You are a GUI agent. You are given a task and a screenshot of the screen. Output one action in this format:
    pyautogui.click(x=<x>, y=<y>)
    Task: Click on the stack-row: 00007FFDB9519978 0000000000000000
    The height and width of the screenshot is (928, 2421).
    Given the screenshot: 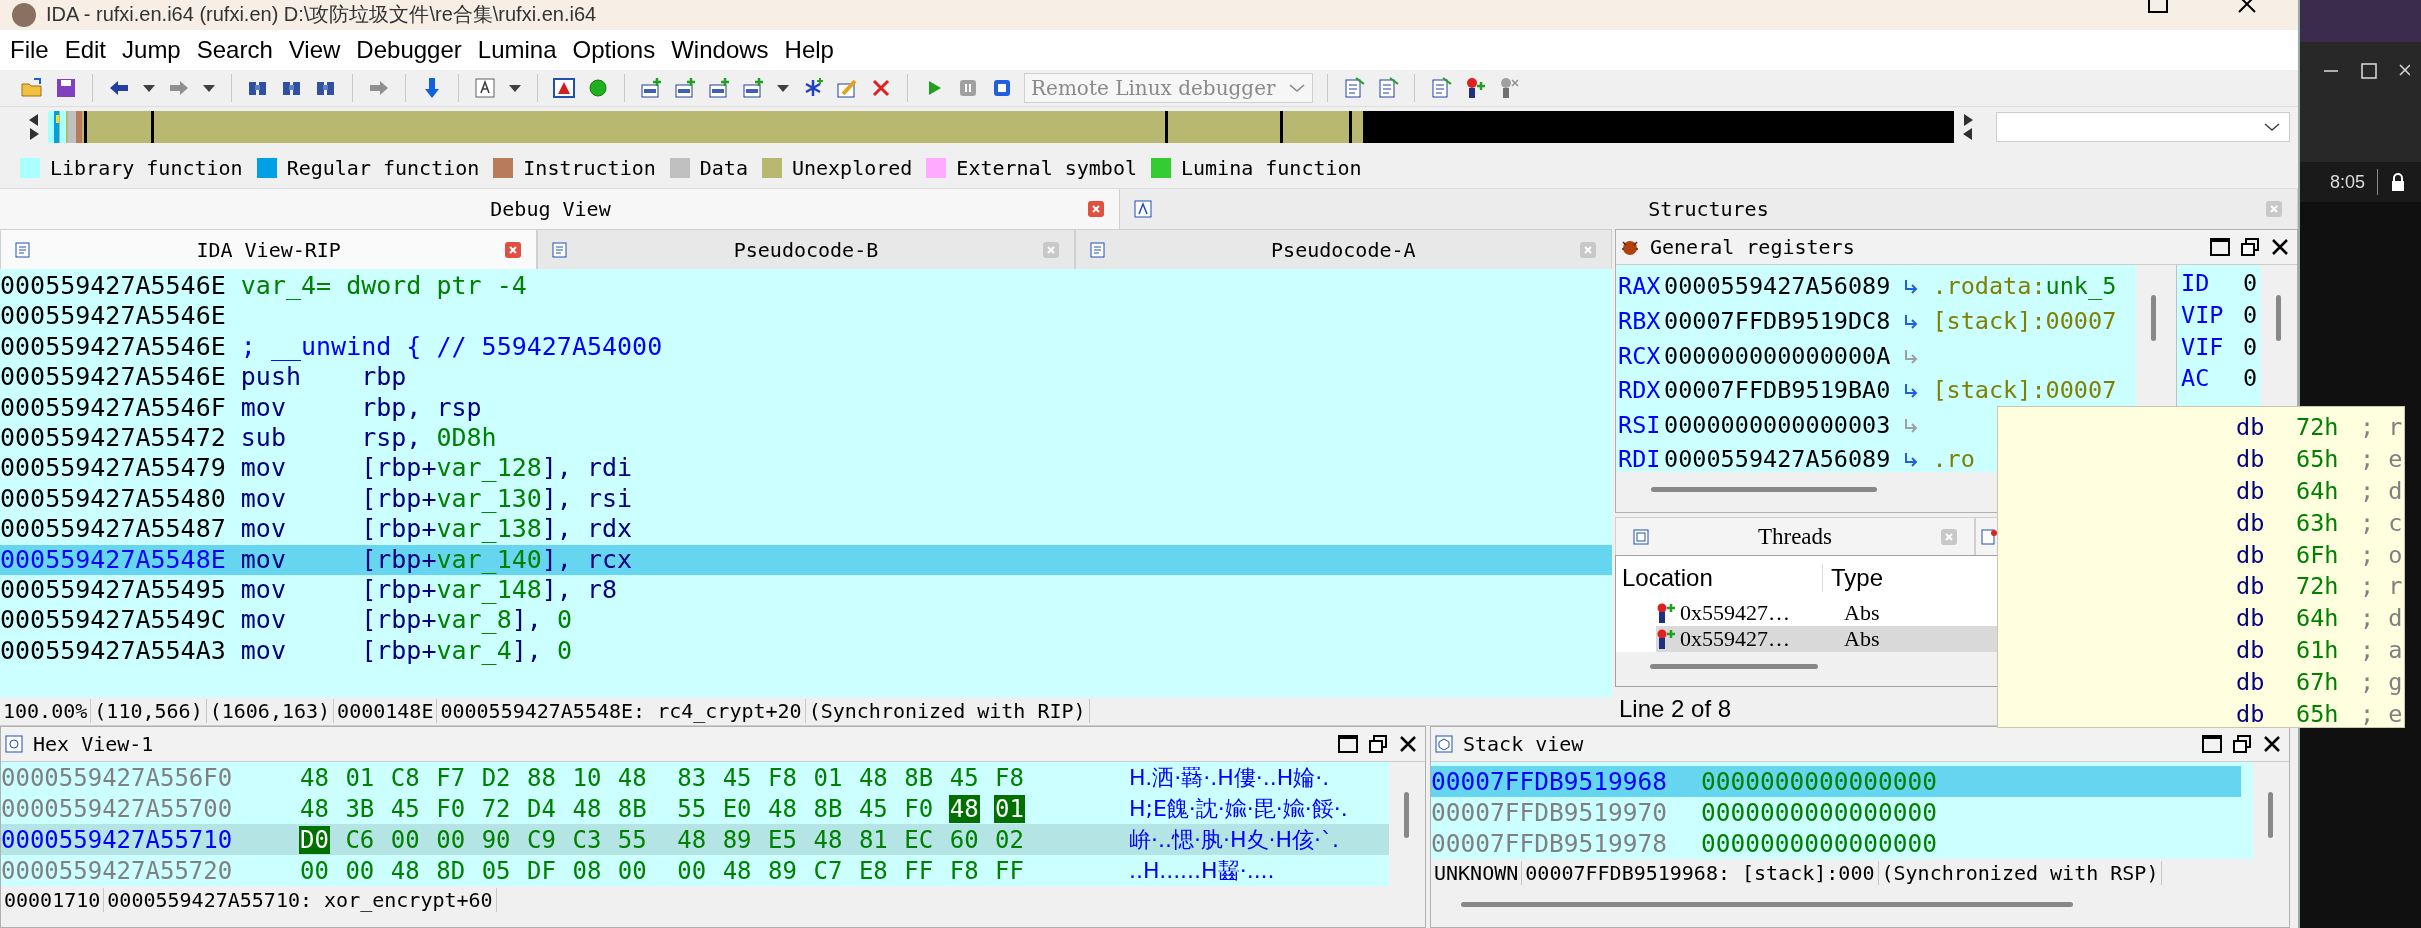 What is the action you would take?
    pyautogui.click(x=1836, y=843)
    